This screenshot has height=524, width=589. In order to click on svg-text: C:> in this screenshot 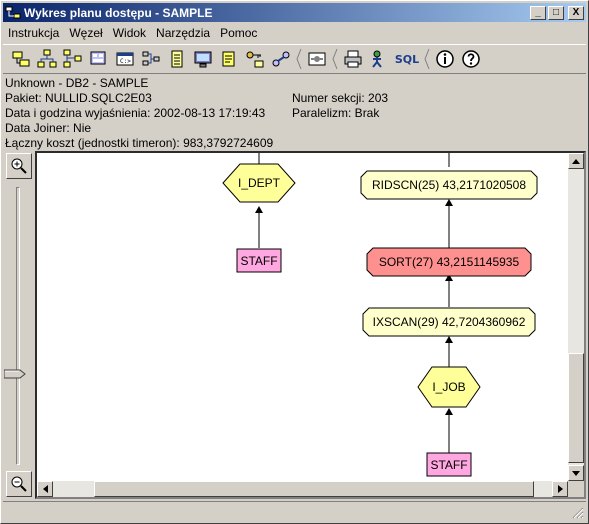, I will do `click(125, 61)`.